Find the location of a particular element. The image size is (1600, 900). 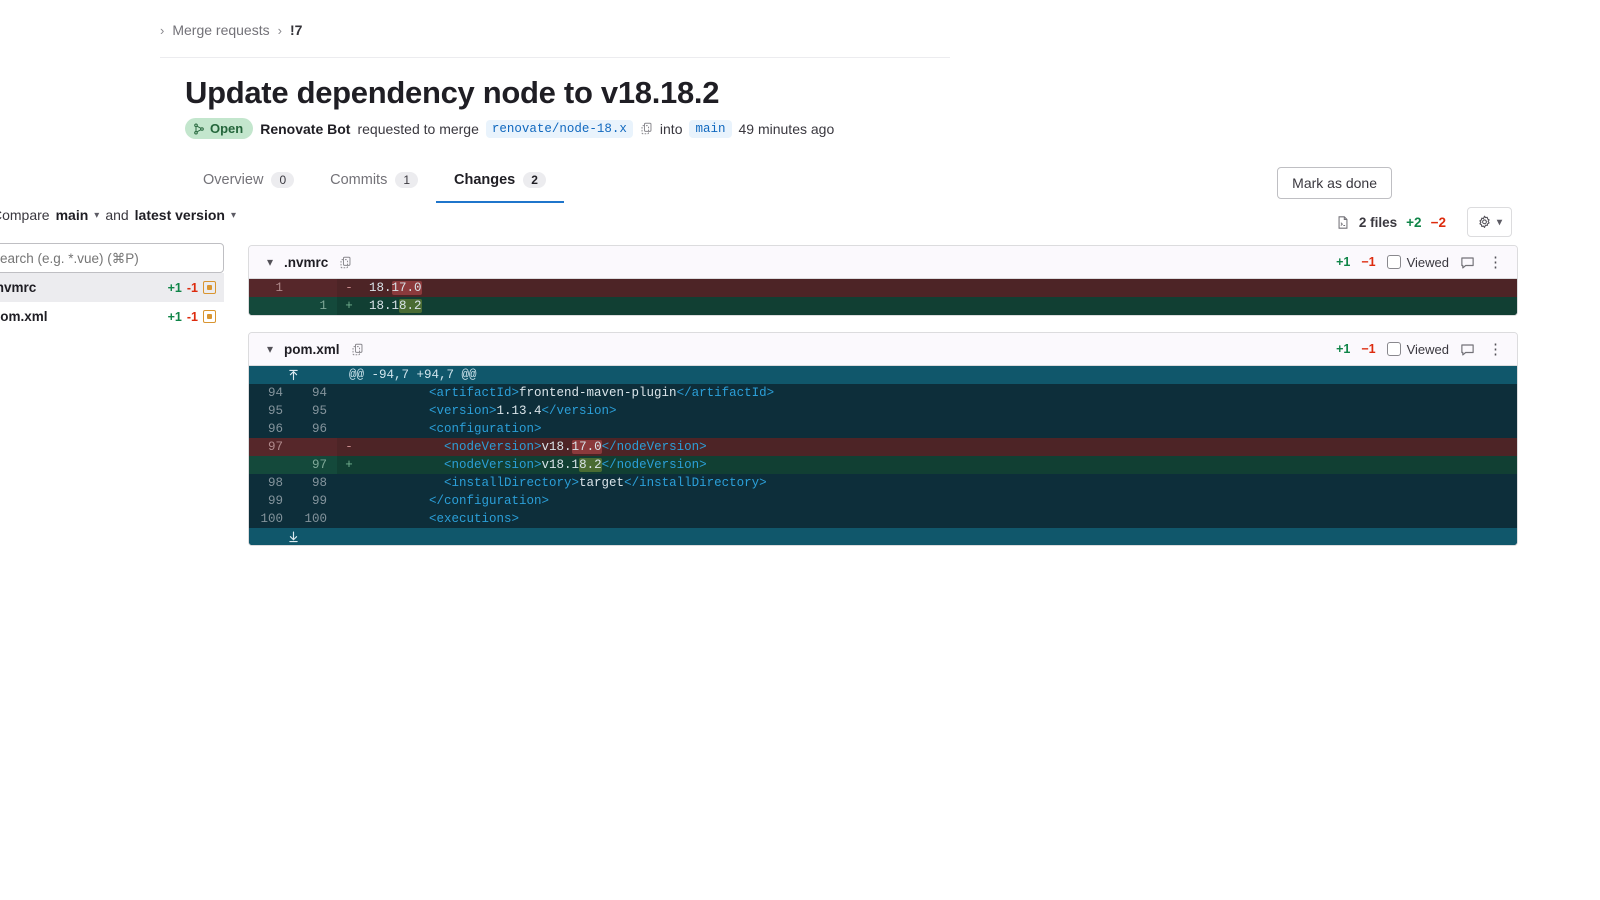

diff-sign-97-add: + is located at coordinates (349, 465).